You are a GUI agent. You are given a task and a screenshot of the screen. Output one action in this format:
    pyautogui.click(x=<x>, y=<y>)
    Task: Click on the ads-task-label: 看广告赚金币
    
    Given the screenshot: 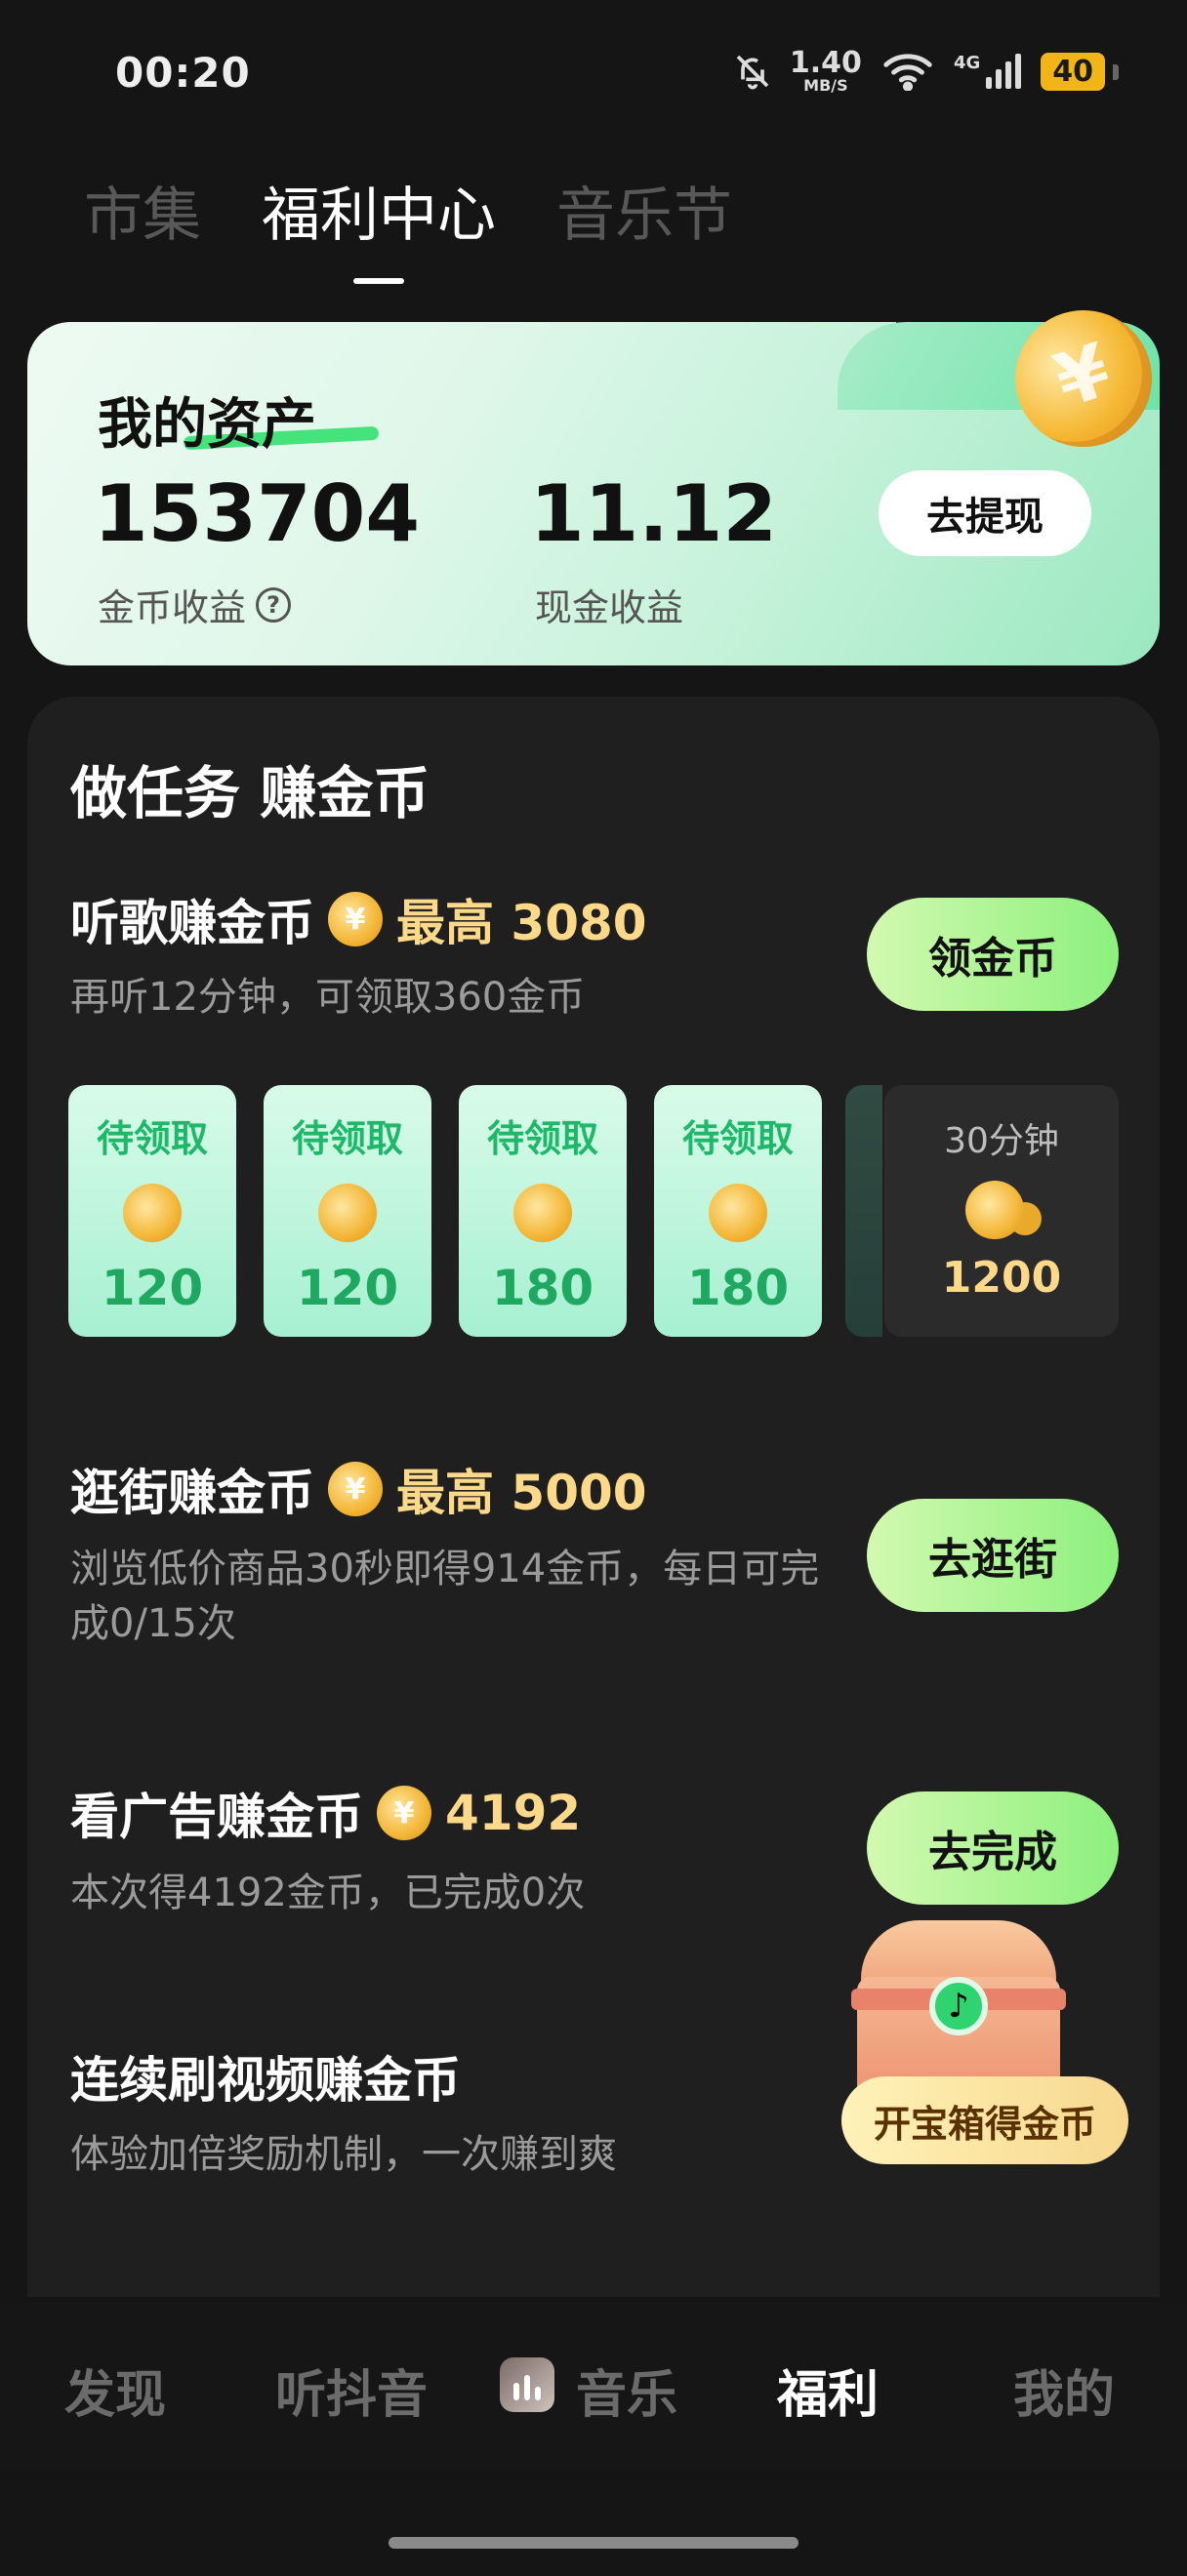 What is the action you would take?
    pyautogui.click(x=216, y=1817)
    